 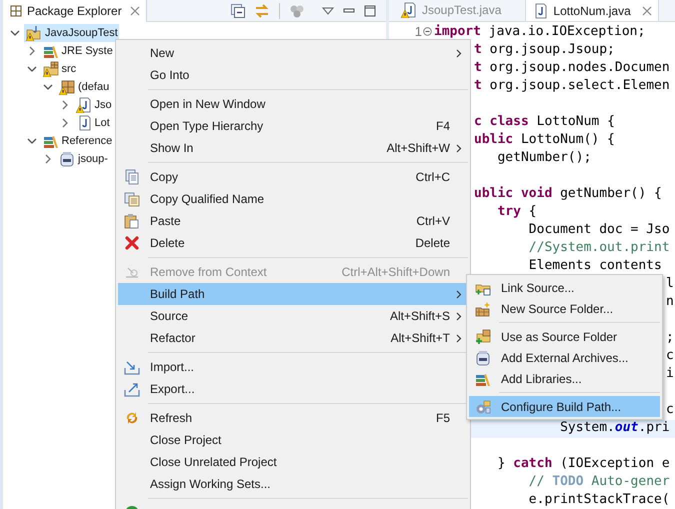 I want to click on editor-tab: LottoNum.java, so click(x=592, y=10).